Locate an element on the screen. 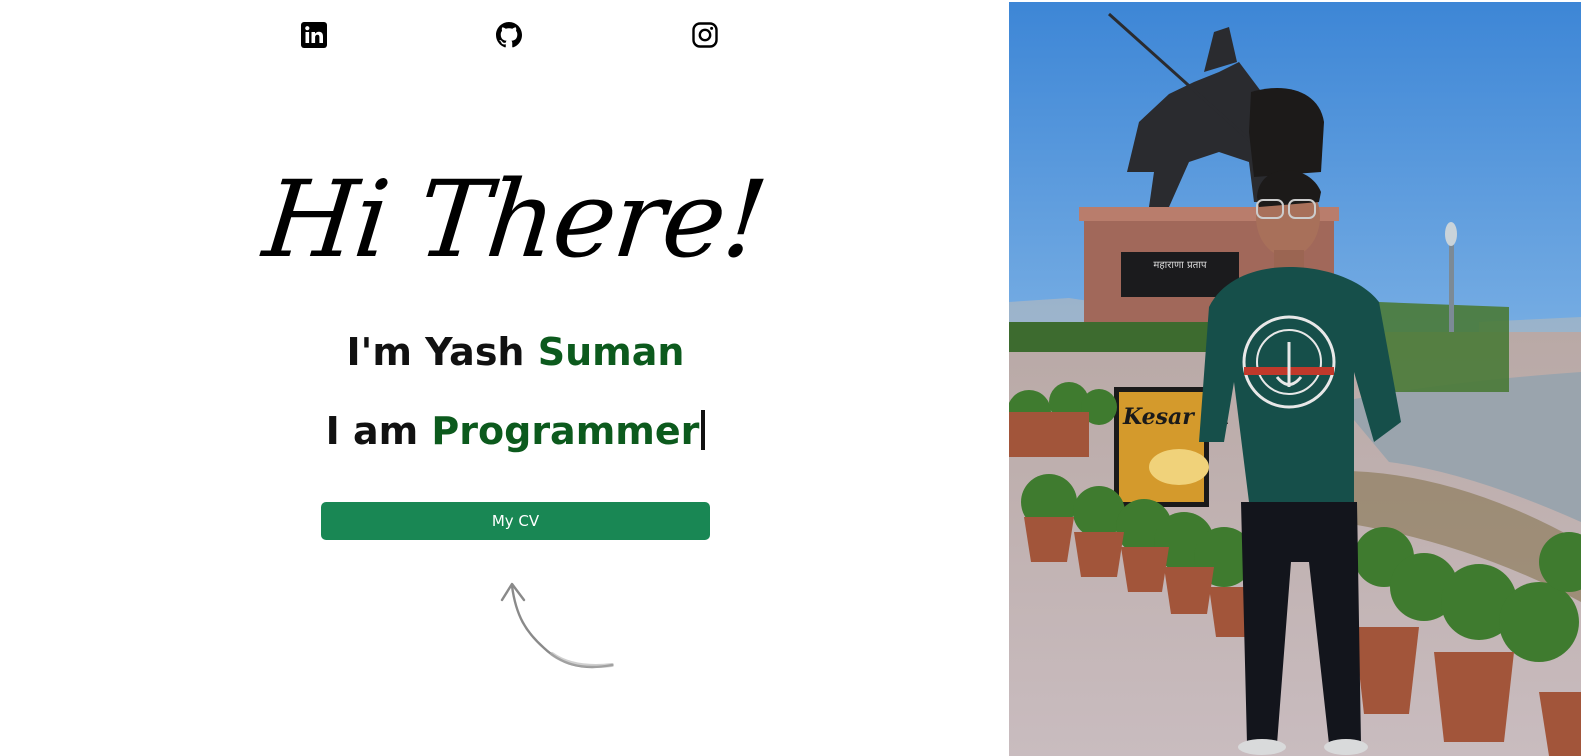 This screenshot has width=1581, height=756. curved-arrow-icon is located at coordinates (560, 627).